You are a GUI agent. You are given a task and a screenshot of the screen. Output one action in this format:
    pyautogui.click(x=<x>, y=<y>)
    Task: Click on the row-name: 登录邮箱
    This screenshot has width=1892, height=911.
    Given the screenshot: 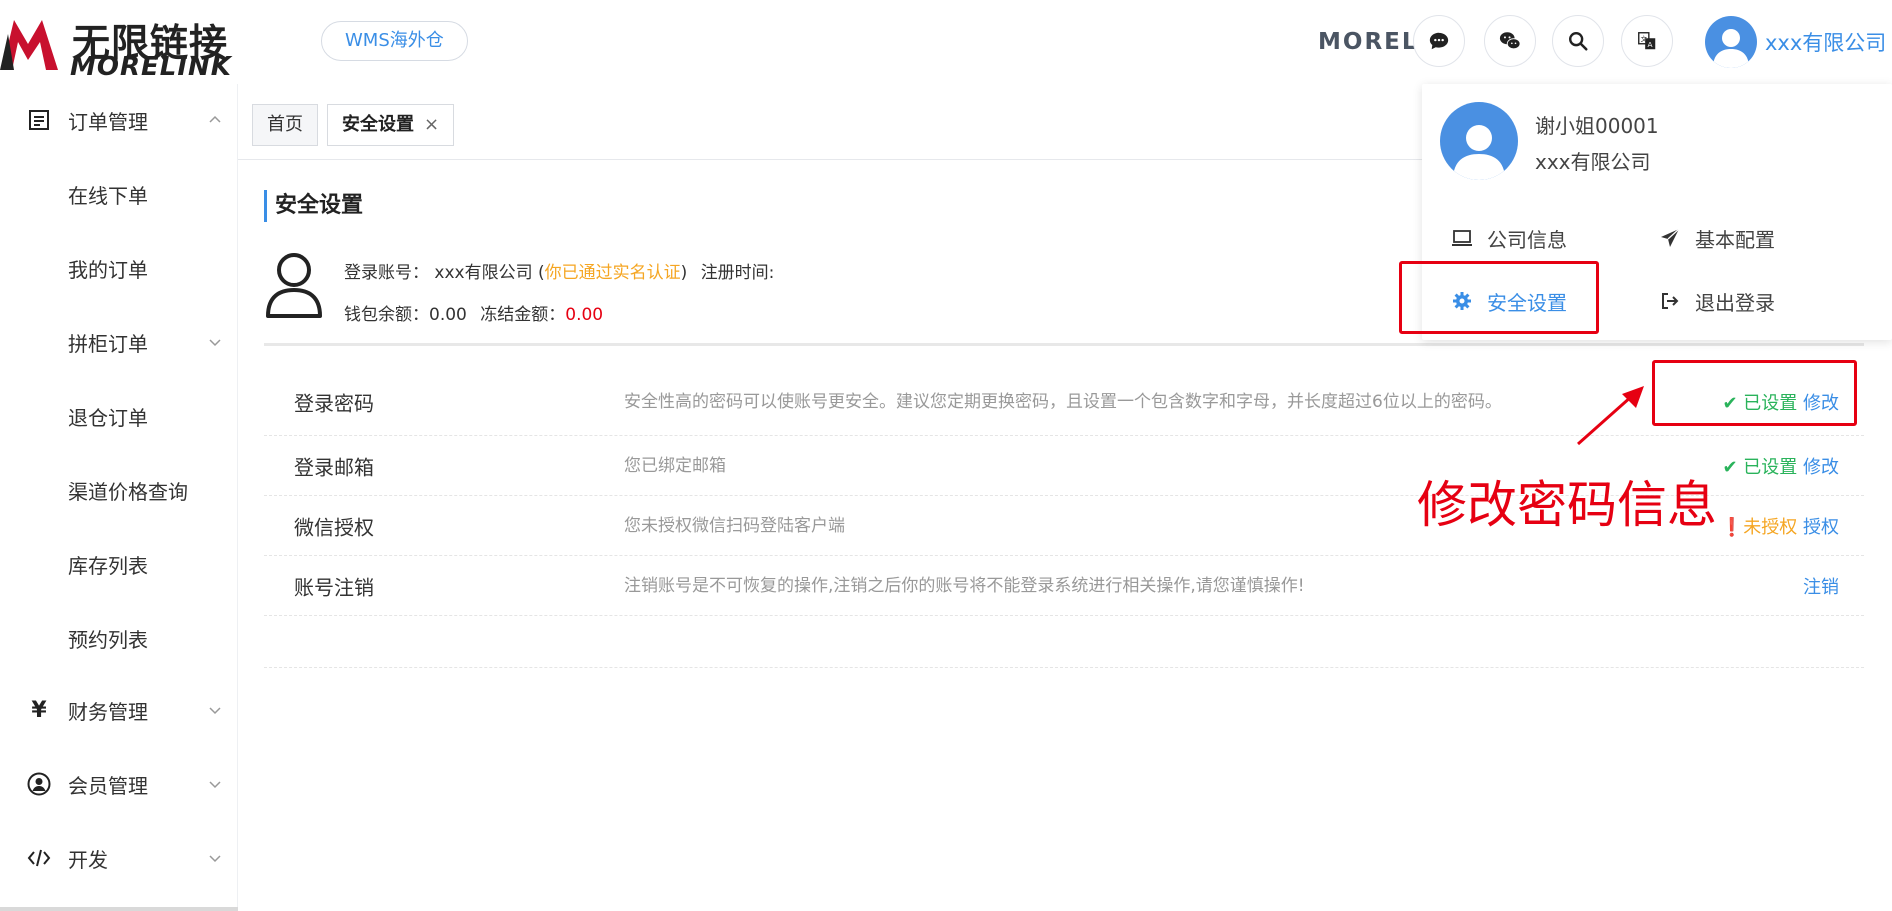 What is the action you would take?
    pyautogui.click(x=334, y=467)
    